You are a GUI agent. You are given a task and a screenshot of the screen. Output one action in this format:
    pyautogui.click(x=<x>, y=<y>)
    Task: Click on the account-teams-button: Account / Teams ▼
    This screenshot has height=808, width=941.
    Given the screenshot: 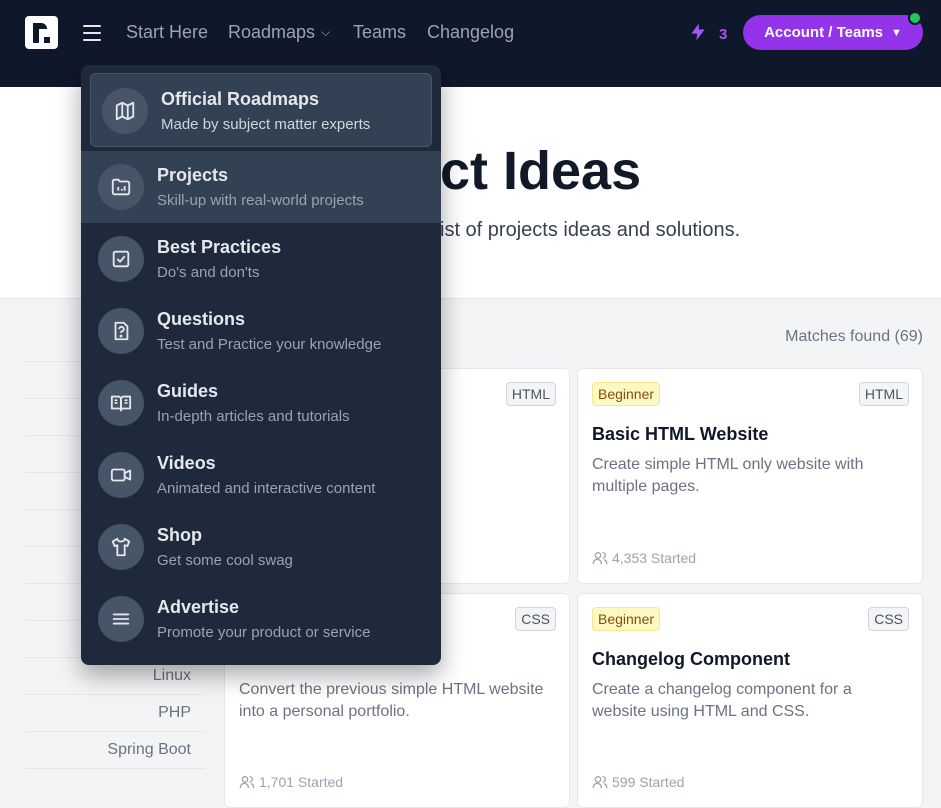 What is the action you would take?
    pyautogui.click(x=833, y=32)
    